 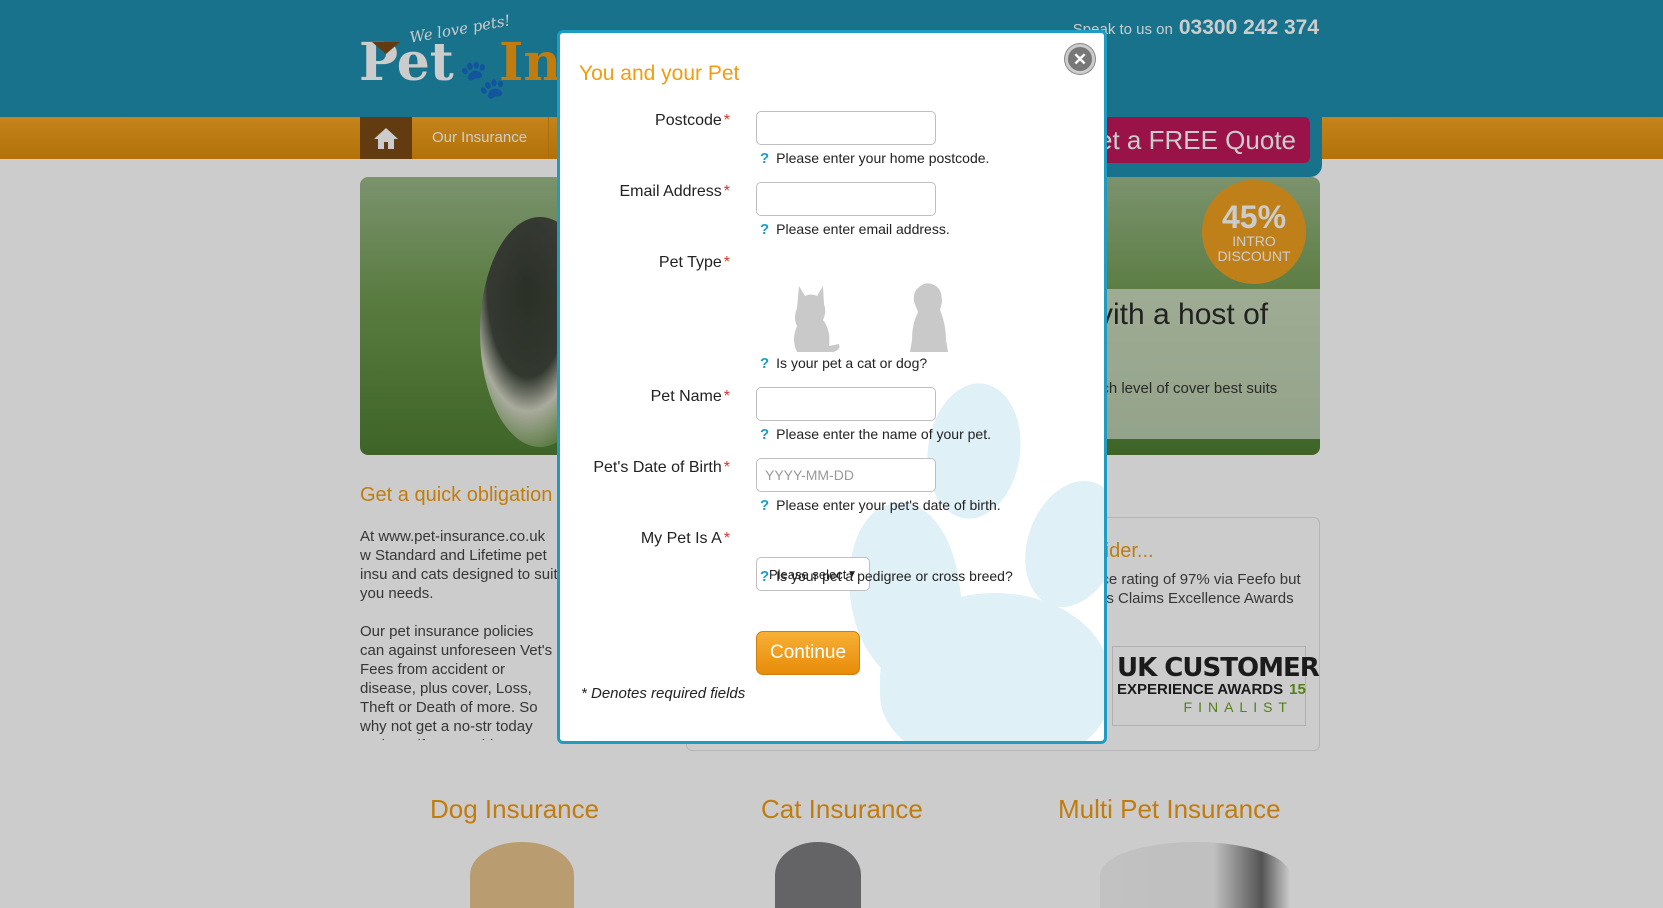 What do you see at coordinates (686, 396) in the screenshot?
I see `pet-name-label-text: Pet Name` at bounding box center [686, 396].